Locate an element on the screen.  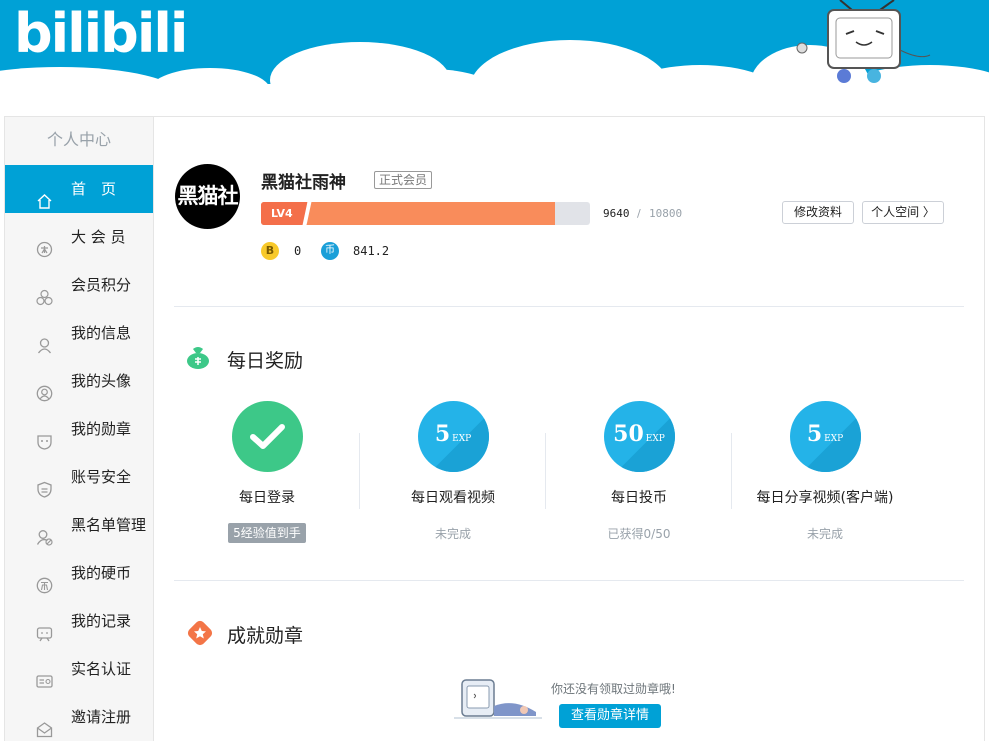
reward-watch-video: 5 EXP 每日观看视频 未完成 is located at coordinates (453, 471).